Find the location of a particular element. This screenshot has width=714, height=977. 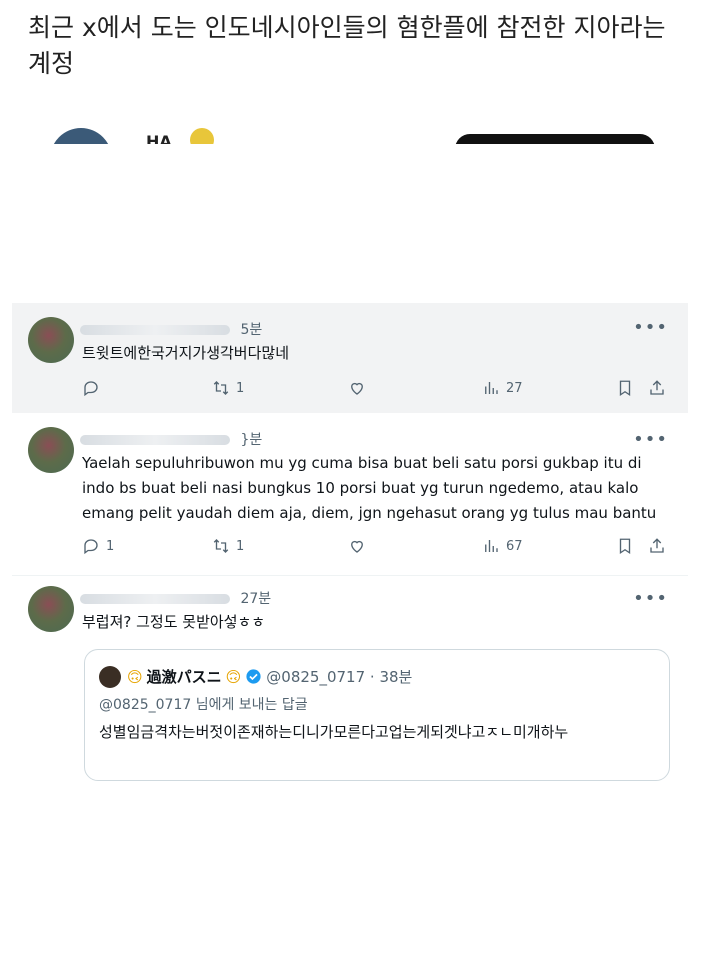

quoted-author-handle: @0825_0717 · 38분 is located at coordinates (339, 677).